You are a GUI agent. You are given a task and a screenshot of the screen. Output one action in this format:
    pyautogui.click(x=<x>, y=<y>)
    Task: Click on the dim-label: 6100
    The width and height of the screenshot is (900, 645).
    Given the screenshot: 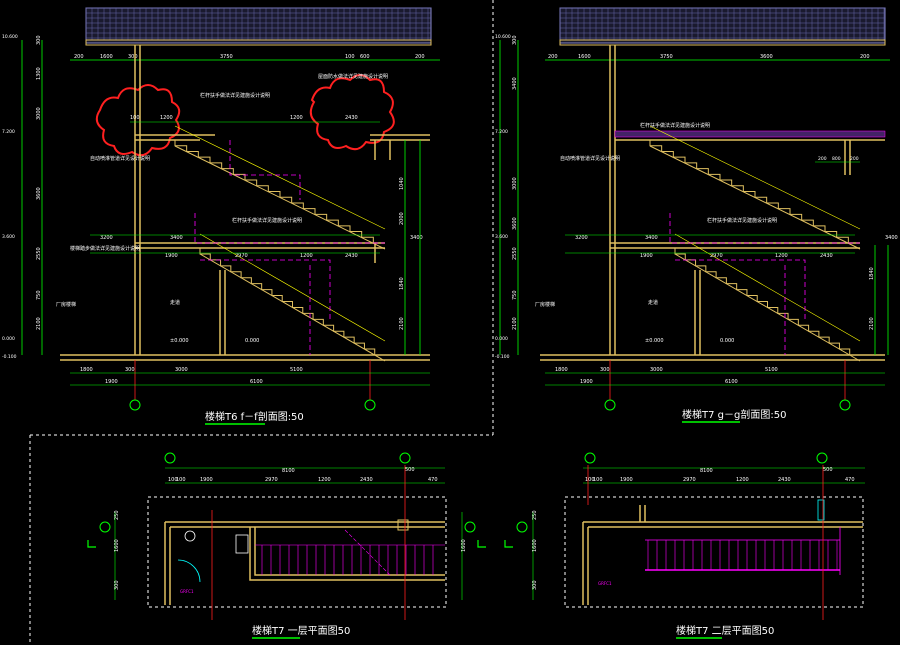 What is the action you would take?
    pyautogui.click(x=731, y=382)
    